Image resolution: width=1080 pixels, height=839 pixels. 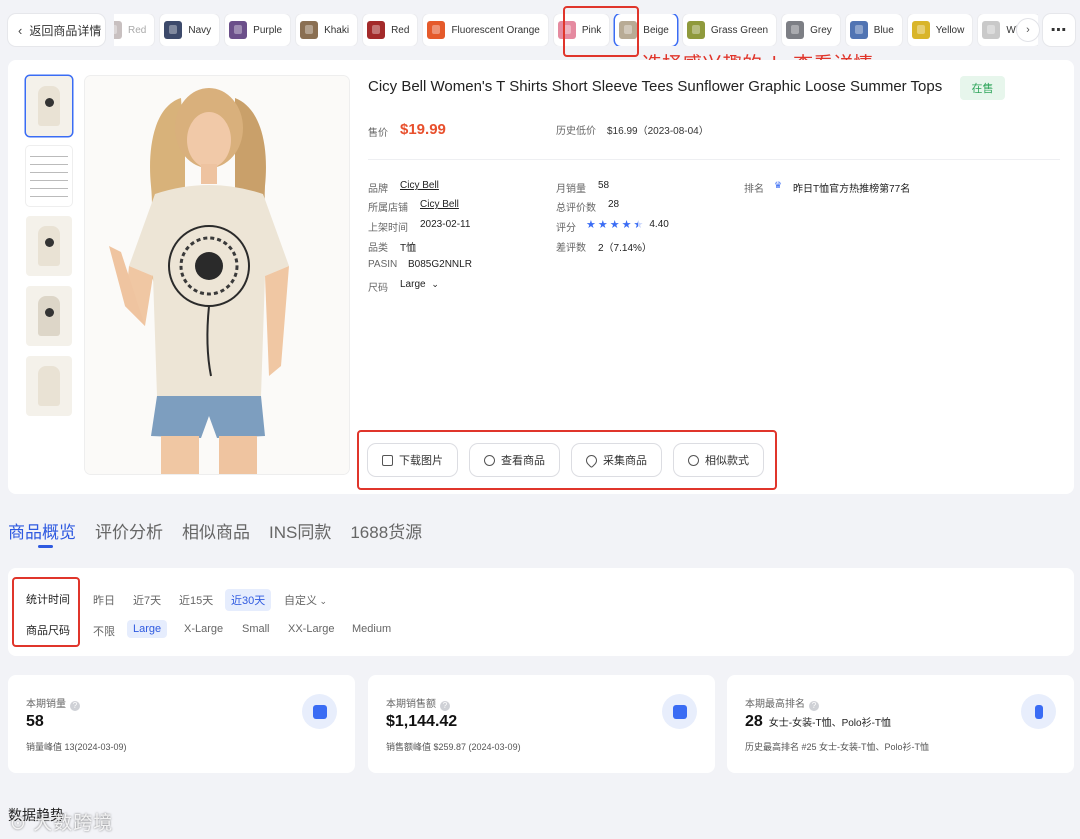 I want to click on section-tabs: 商品概览 评价分析 相似商品 INS同款 1688货源, so click(x=224, y=533).